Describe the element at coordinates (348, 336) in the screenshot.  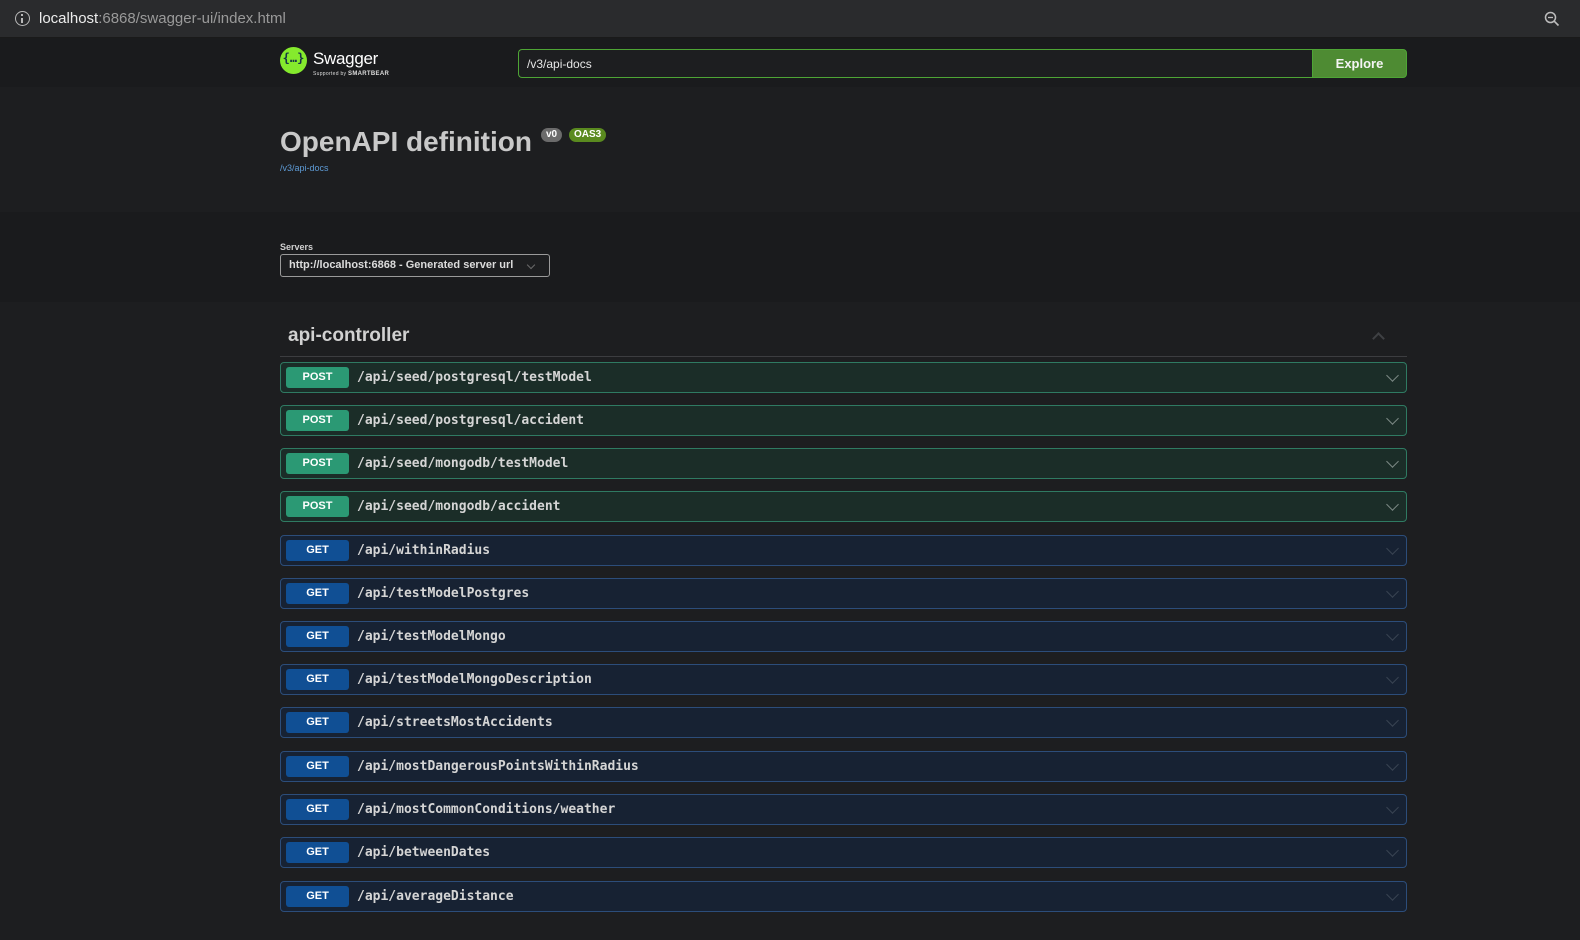
I see `tag-title: api-controller` at that location.